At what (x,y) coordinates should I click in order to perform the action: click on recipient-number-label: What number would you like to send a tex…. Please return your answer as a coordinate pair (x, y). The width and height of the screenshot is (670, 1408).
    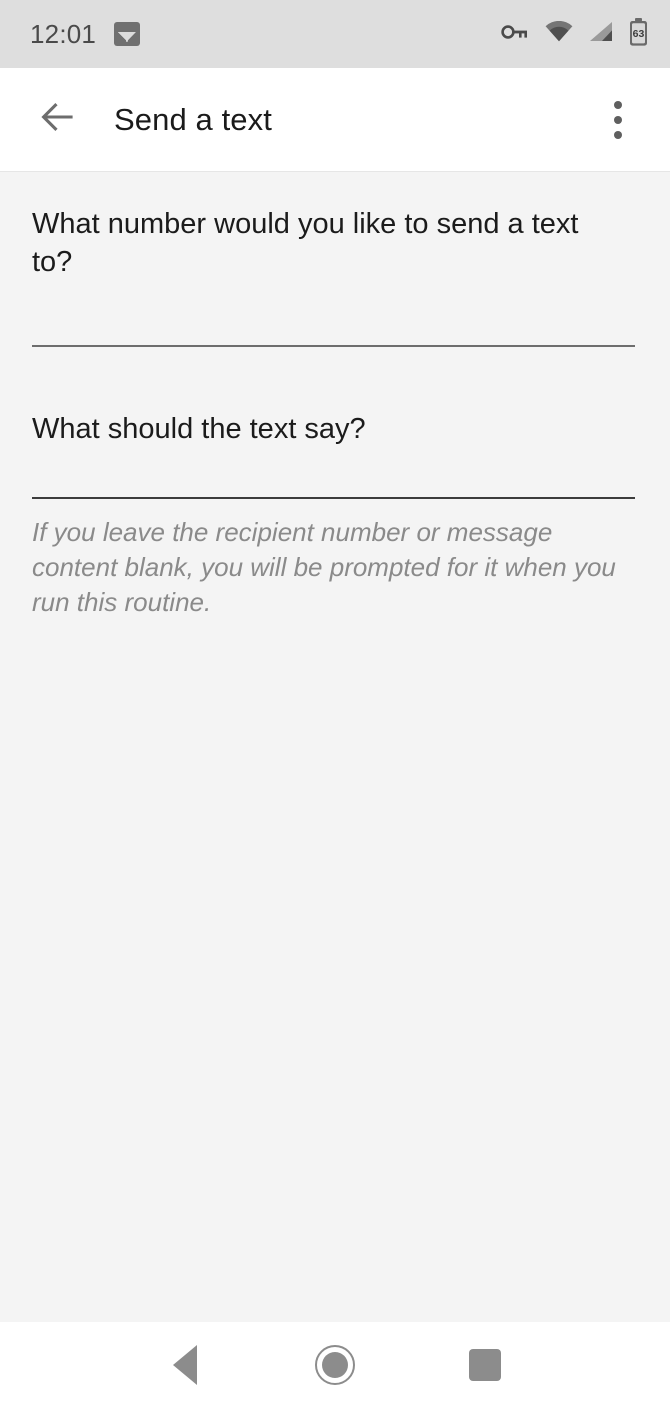
    Looking at the image, I should click on (305, 243).